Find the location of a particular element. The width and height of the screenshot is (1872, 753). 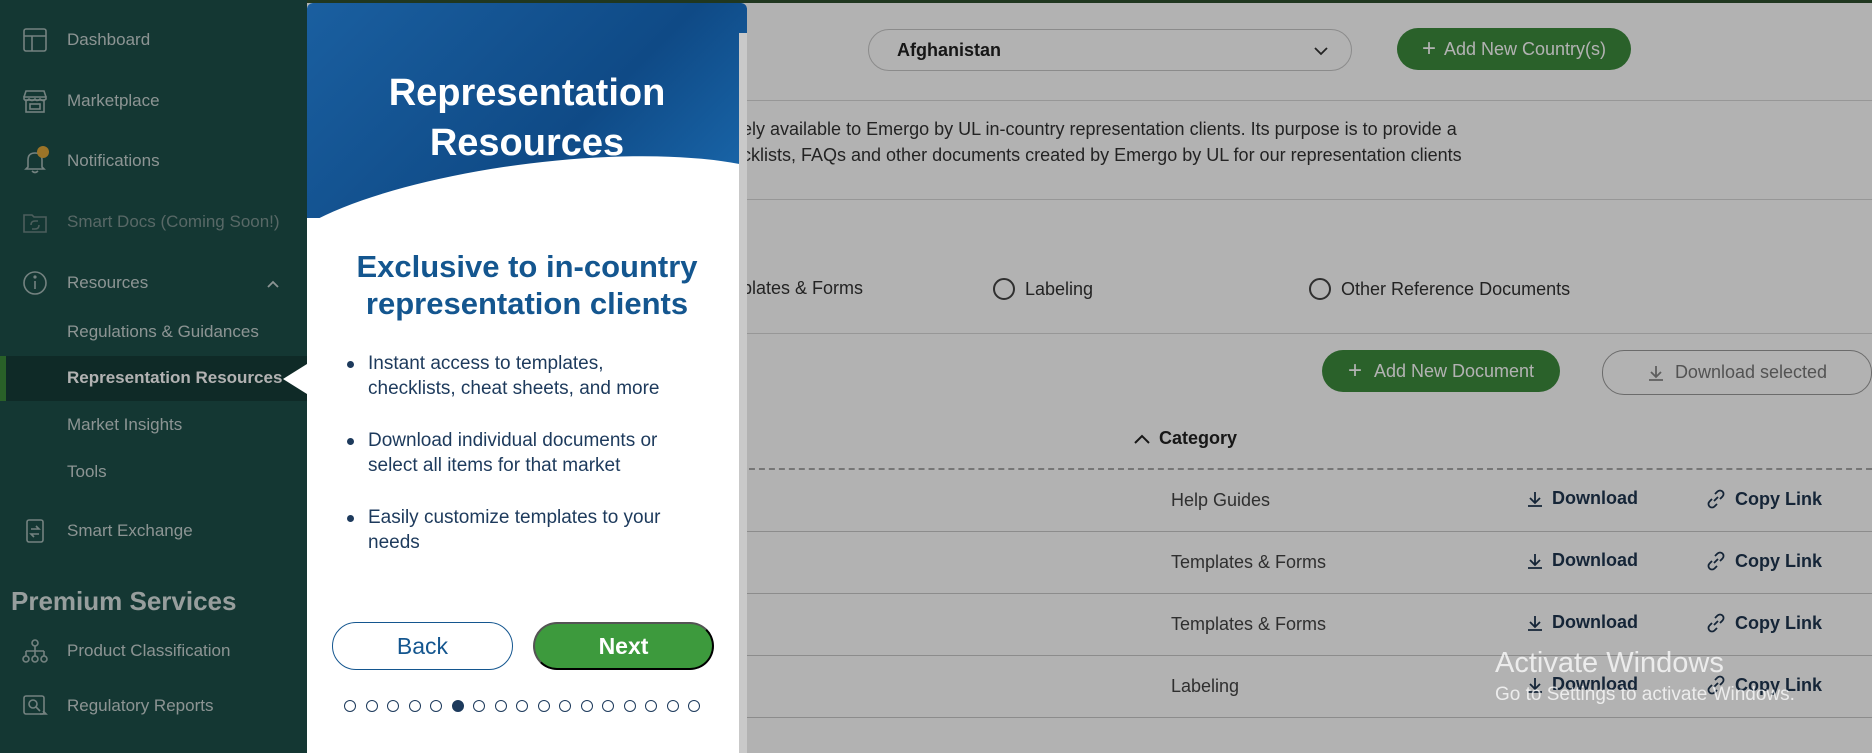

feature-line: select all items for that market is located at coordinates (494, 465).